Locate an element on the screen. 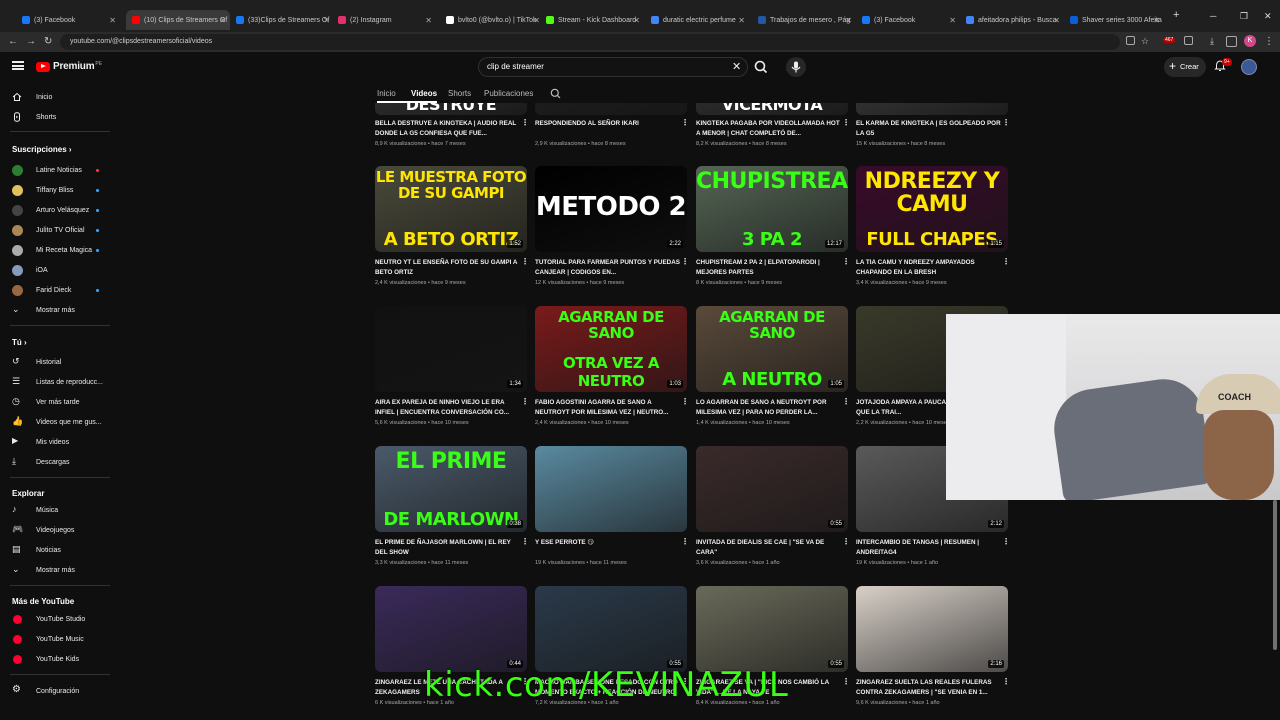 The image size is (1280, 720). back-icon: ← is located at coordinates (13, 41).